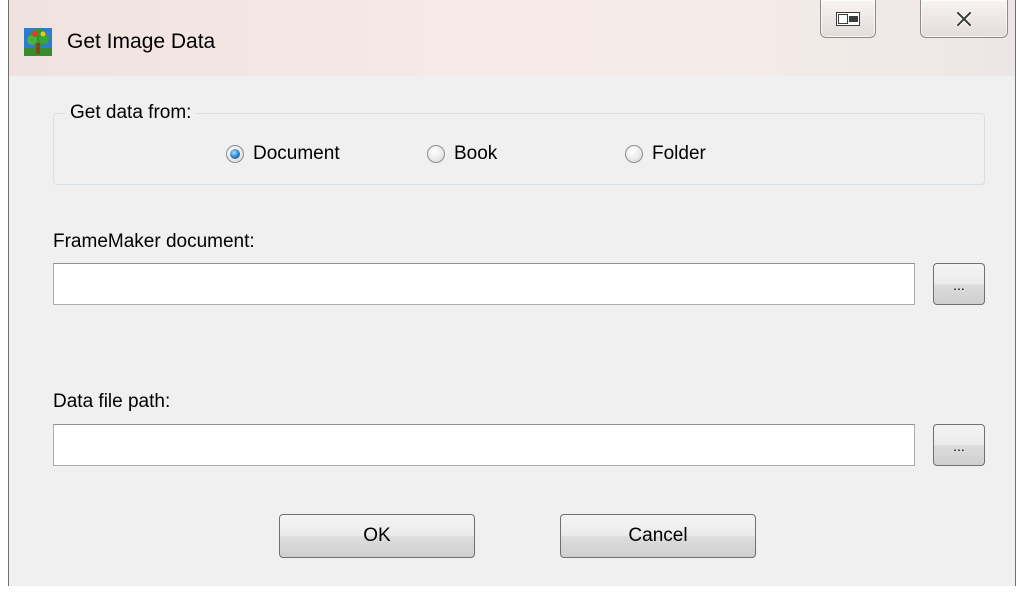 The width and height of the screenshot is (1016, 594). I want to click on window-snap-button, so click(848, 19).